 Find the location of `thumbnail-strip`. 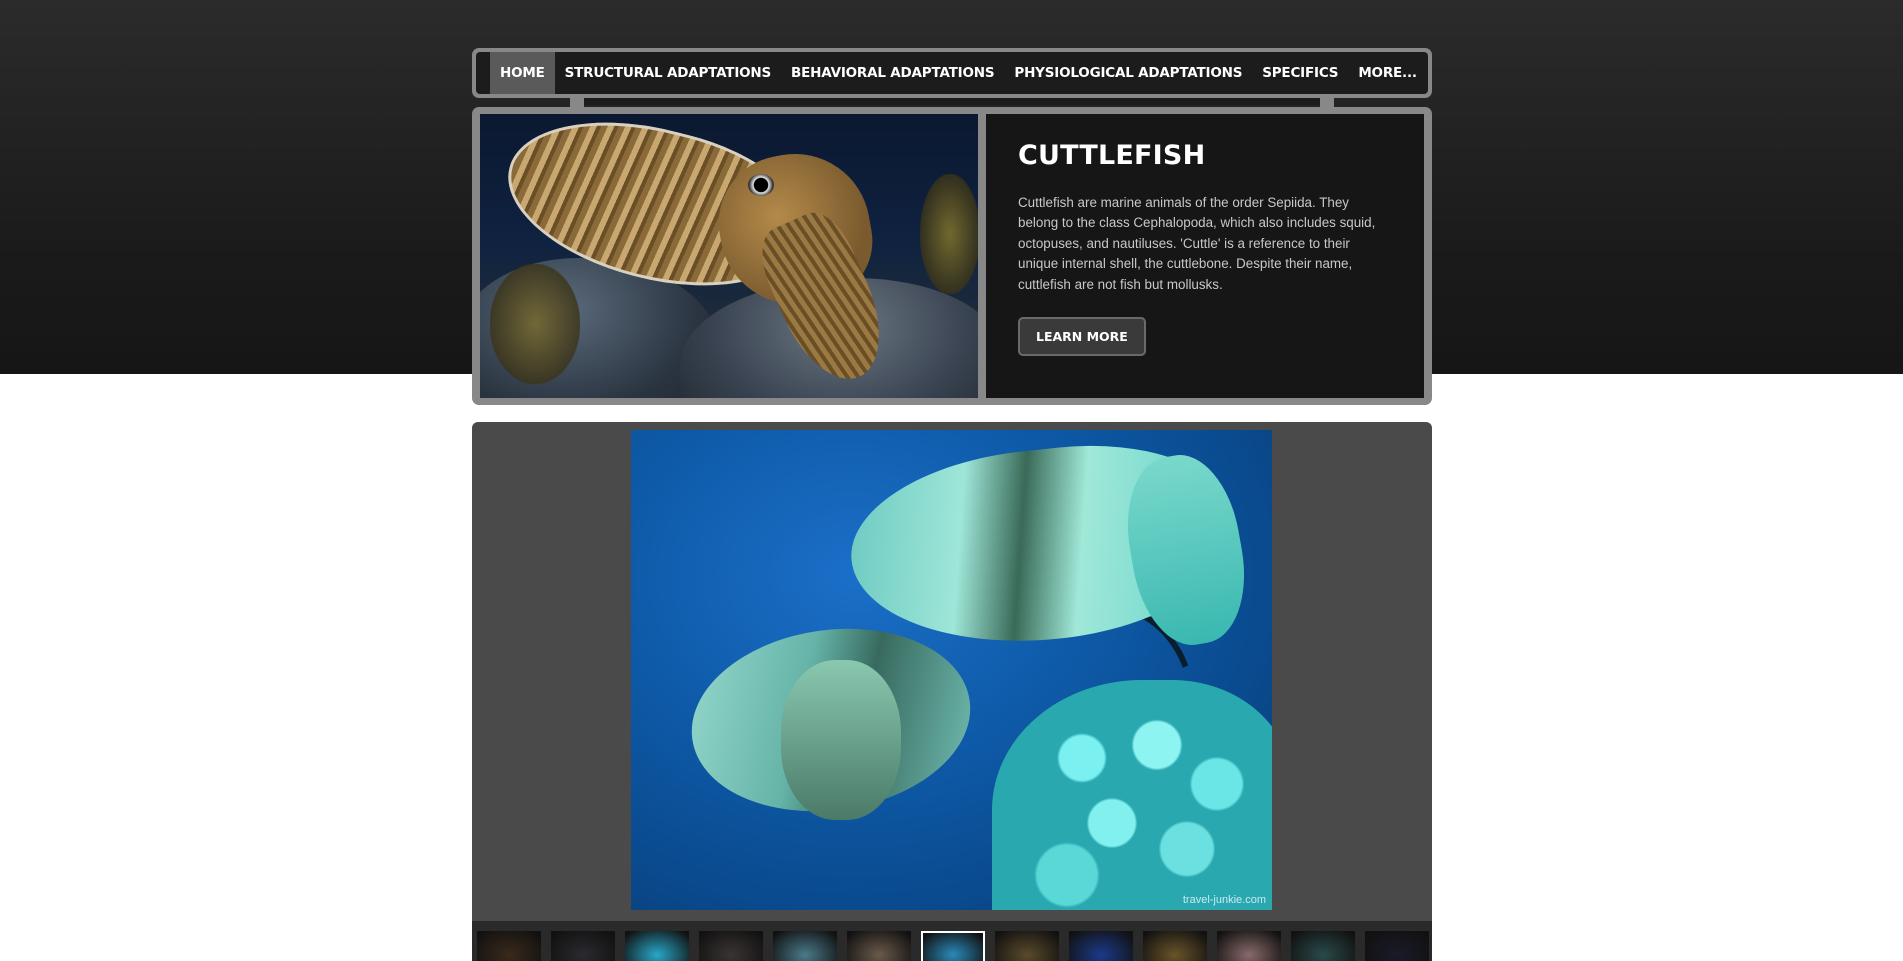

thumbnail-strip is located at coordinates (952, 941).